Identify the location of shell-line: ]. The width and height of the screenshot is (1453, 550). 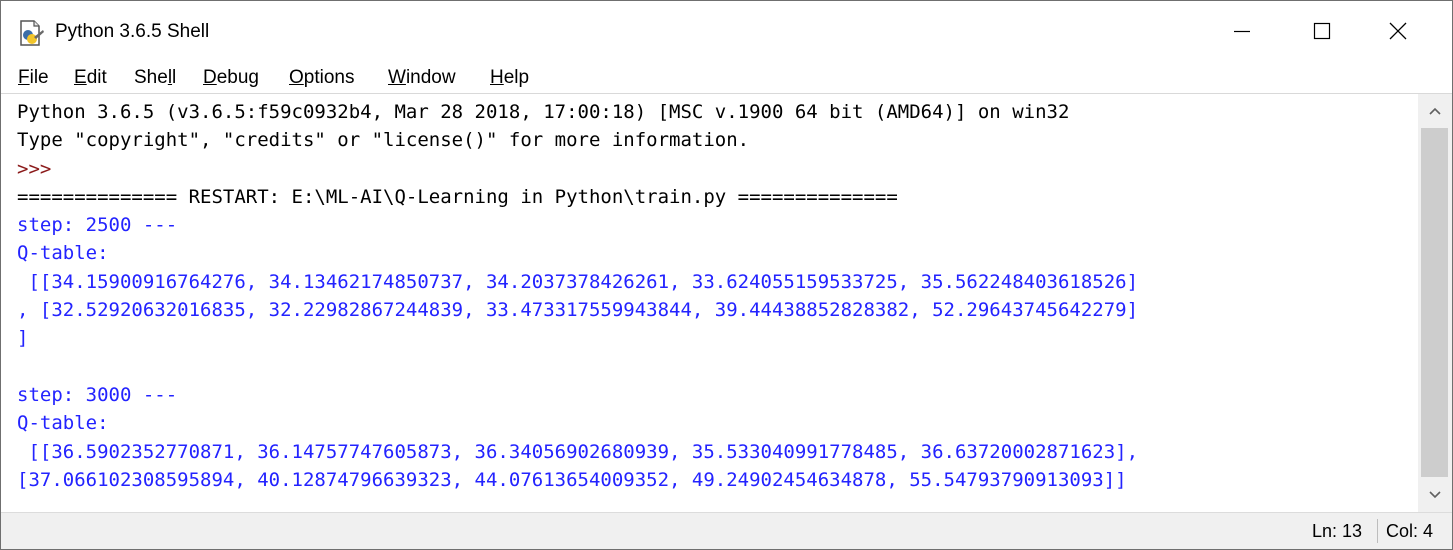
(23, 338).